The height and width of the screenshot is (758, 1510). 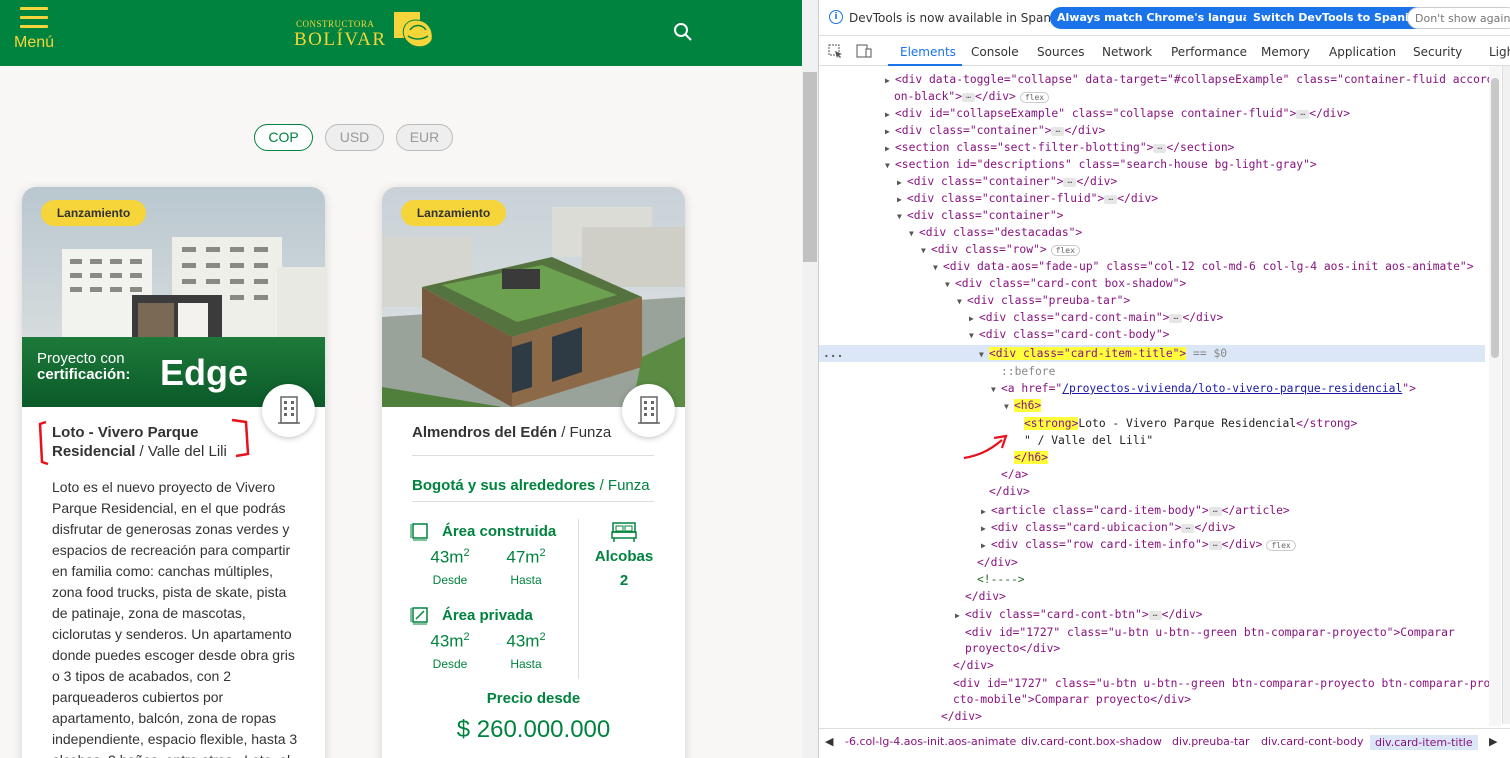 What do you see at coordinates (1152, 353) in the screenshot?
I see `dom-node-selected: ... ▼ <div class="card-item-title"> == $0` at bounding box center [1152, 353].